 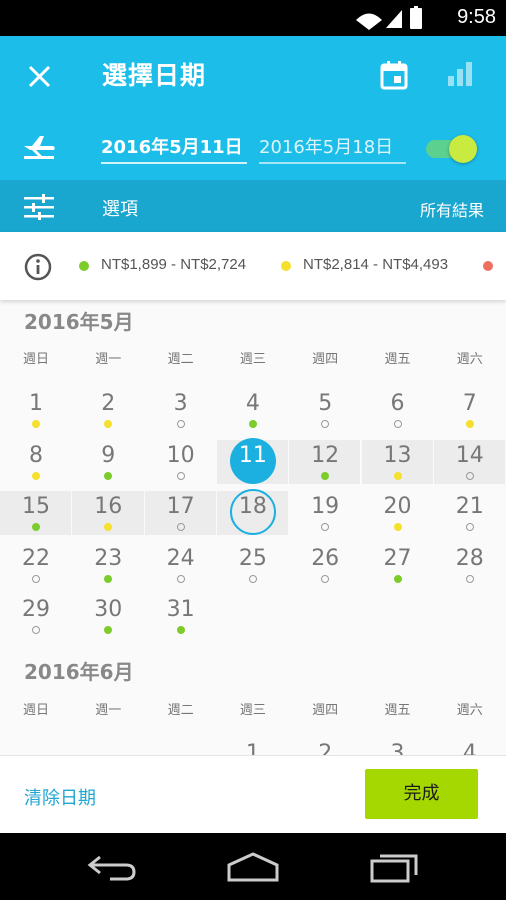 I want to click on day-number: 17, so click(x=180, y=506).